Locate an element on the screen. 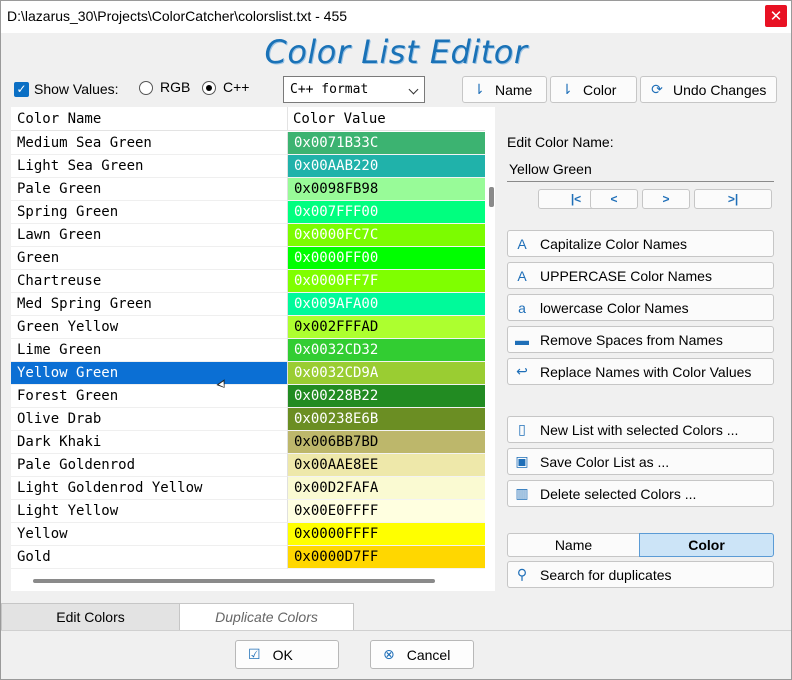  horizontal-scrollbar is located at coordinates (248, 580).